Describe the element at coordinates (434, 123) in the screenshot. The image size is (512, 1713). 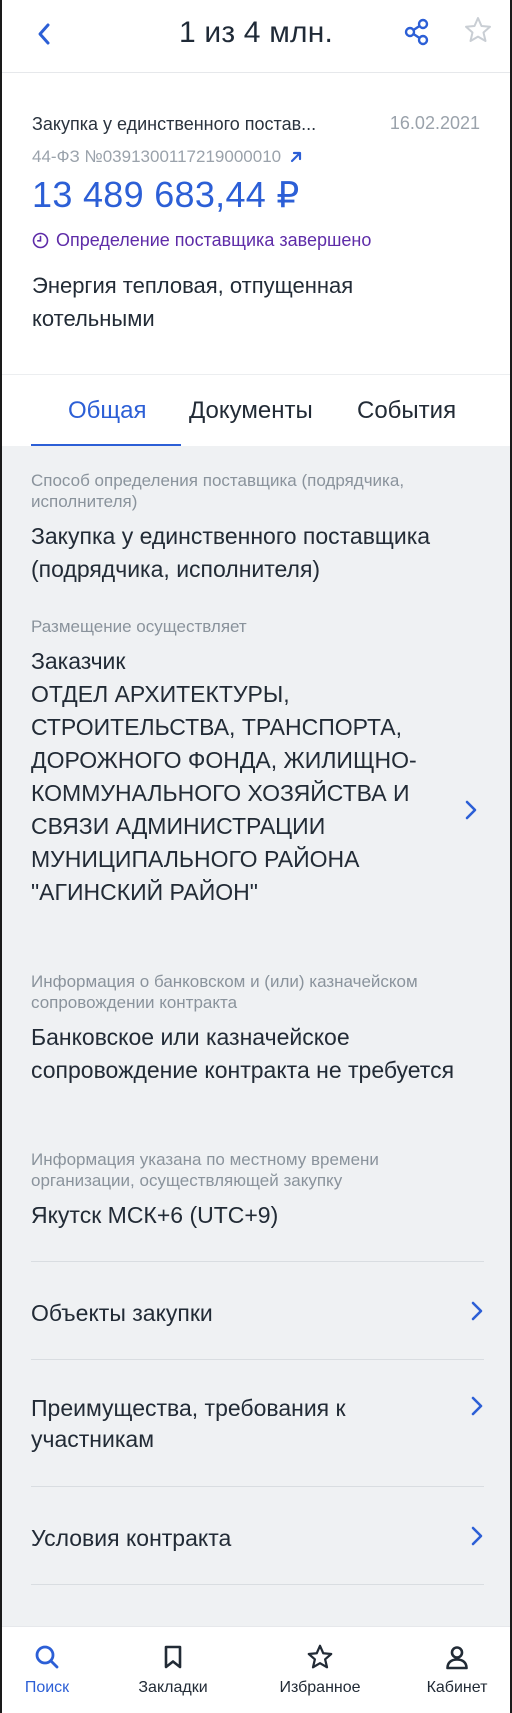
I see `procurement-date: 16.02.2021` at that location.